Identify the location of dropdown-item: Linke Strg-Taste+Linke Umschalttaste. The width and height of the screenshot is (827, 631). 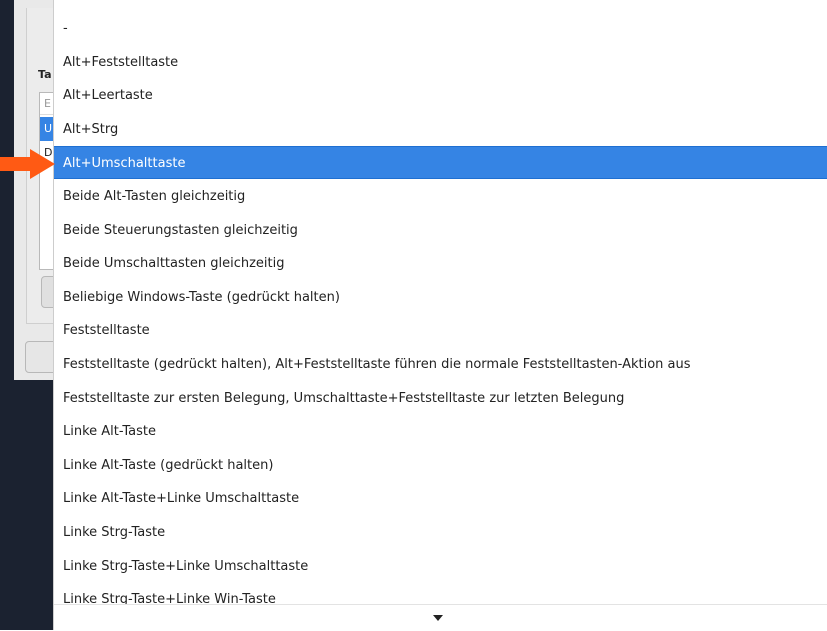
(440, 566).